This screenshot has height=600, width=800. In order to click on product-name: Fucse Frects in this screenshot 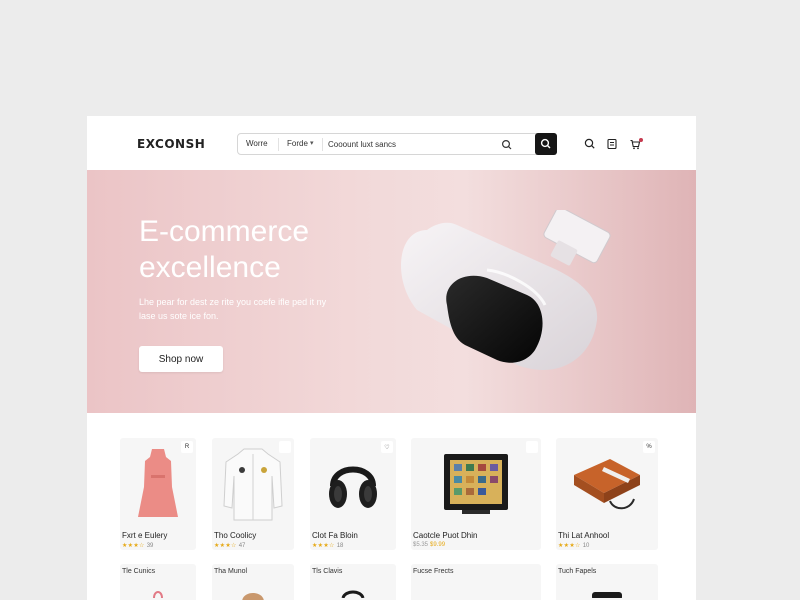, I will do `click(433, 571)`.